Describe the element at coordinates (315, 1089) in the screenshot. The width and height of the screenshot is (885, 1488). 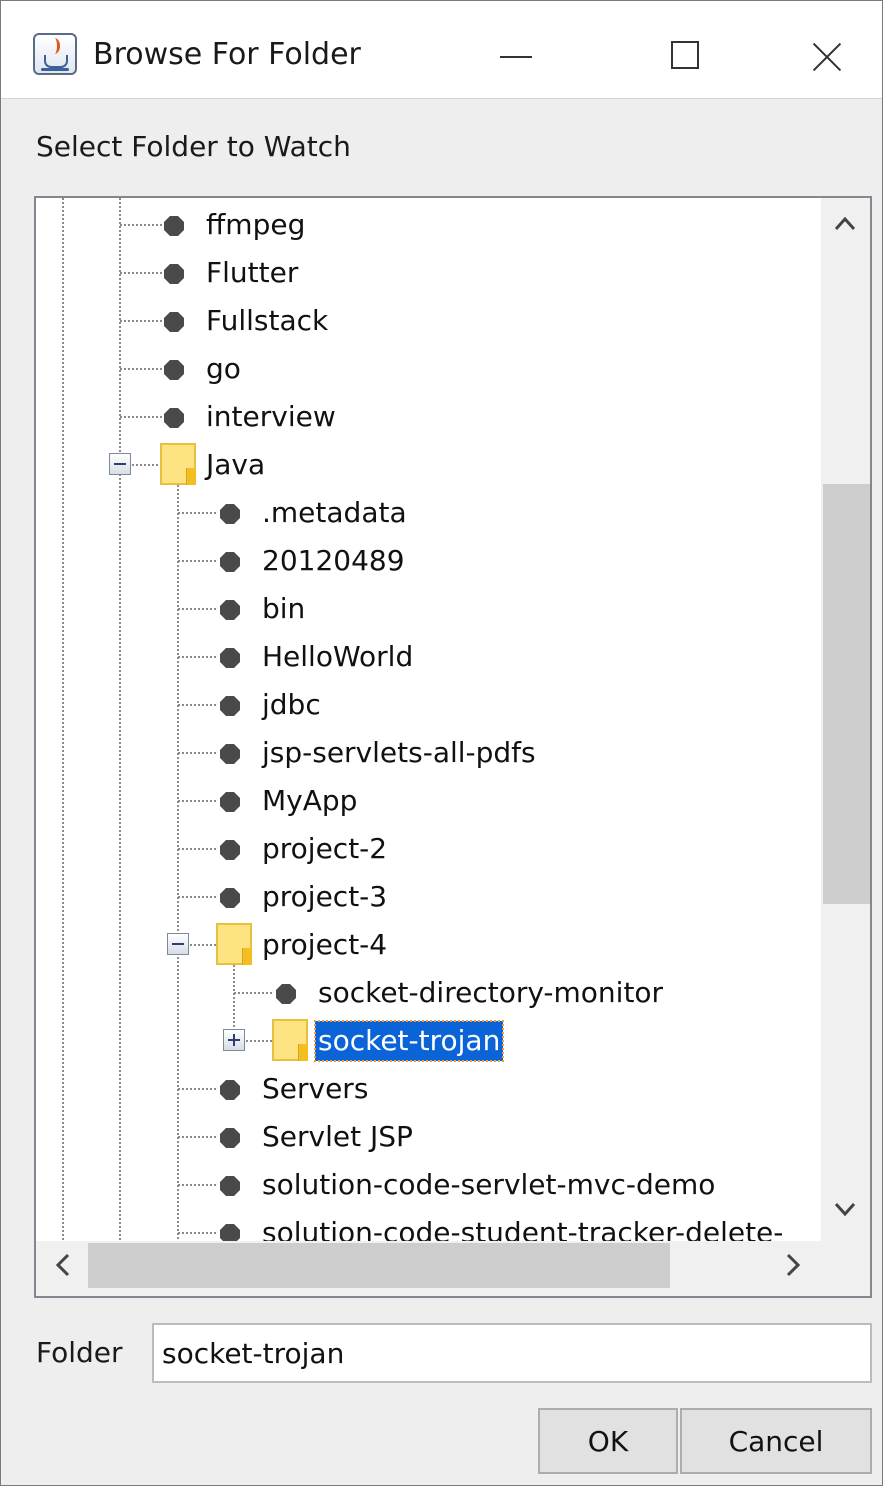
I see `tree-item-label: Servers` at that location.